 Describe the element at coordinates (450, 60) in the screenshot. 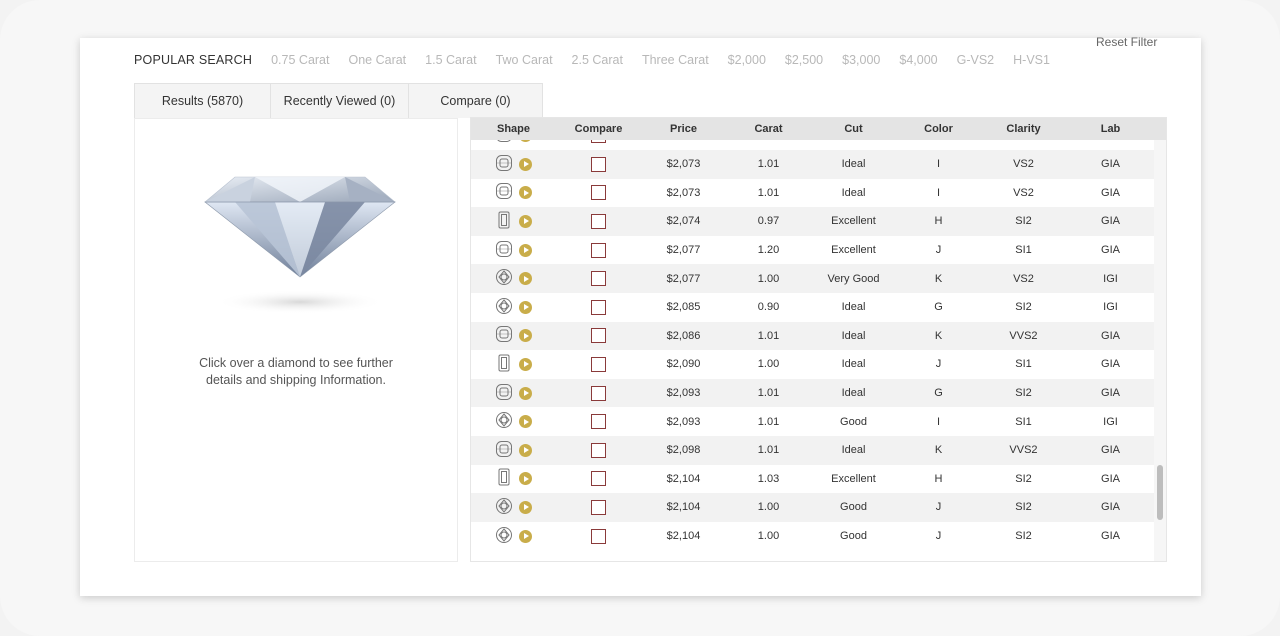

I see `popular-search-chip: 1.5 Carat` at that location.